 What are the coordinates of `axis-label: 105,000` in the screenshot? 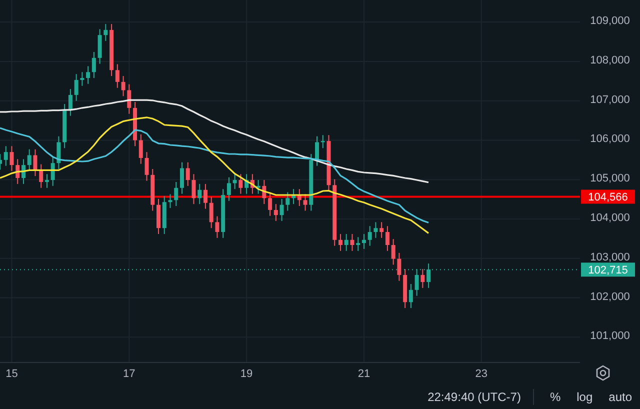 It's located at (610, 178).